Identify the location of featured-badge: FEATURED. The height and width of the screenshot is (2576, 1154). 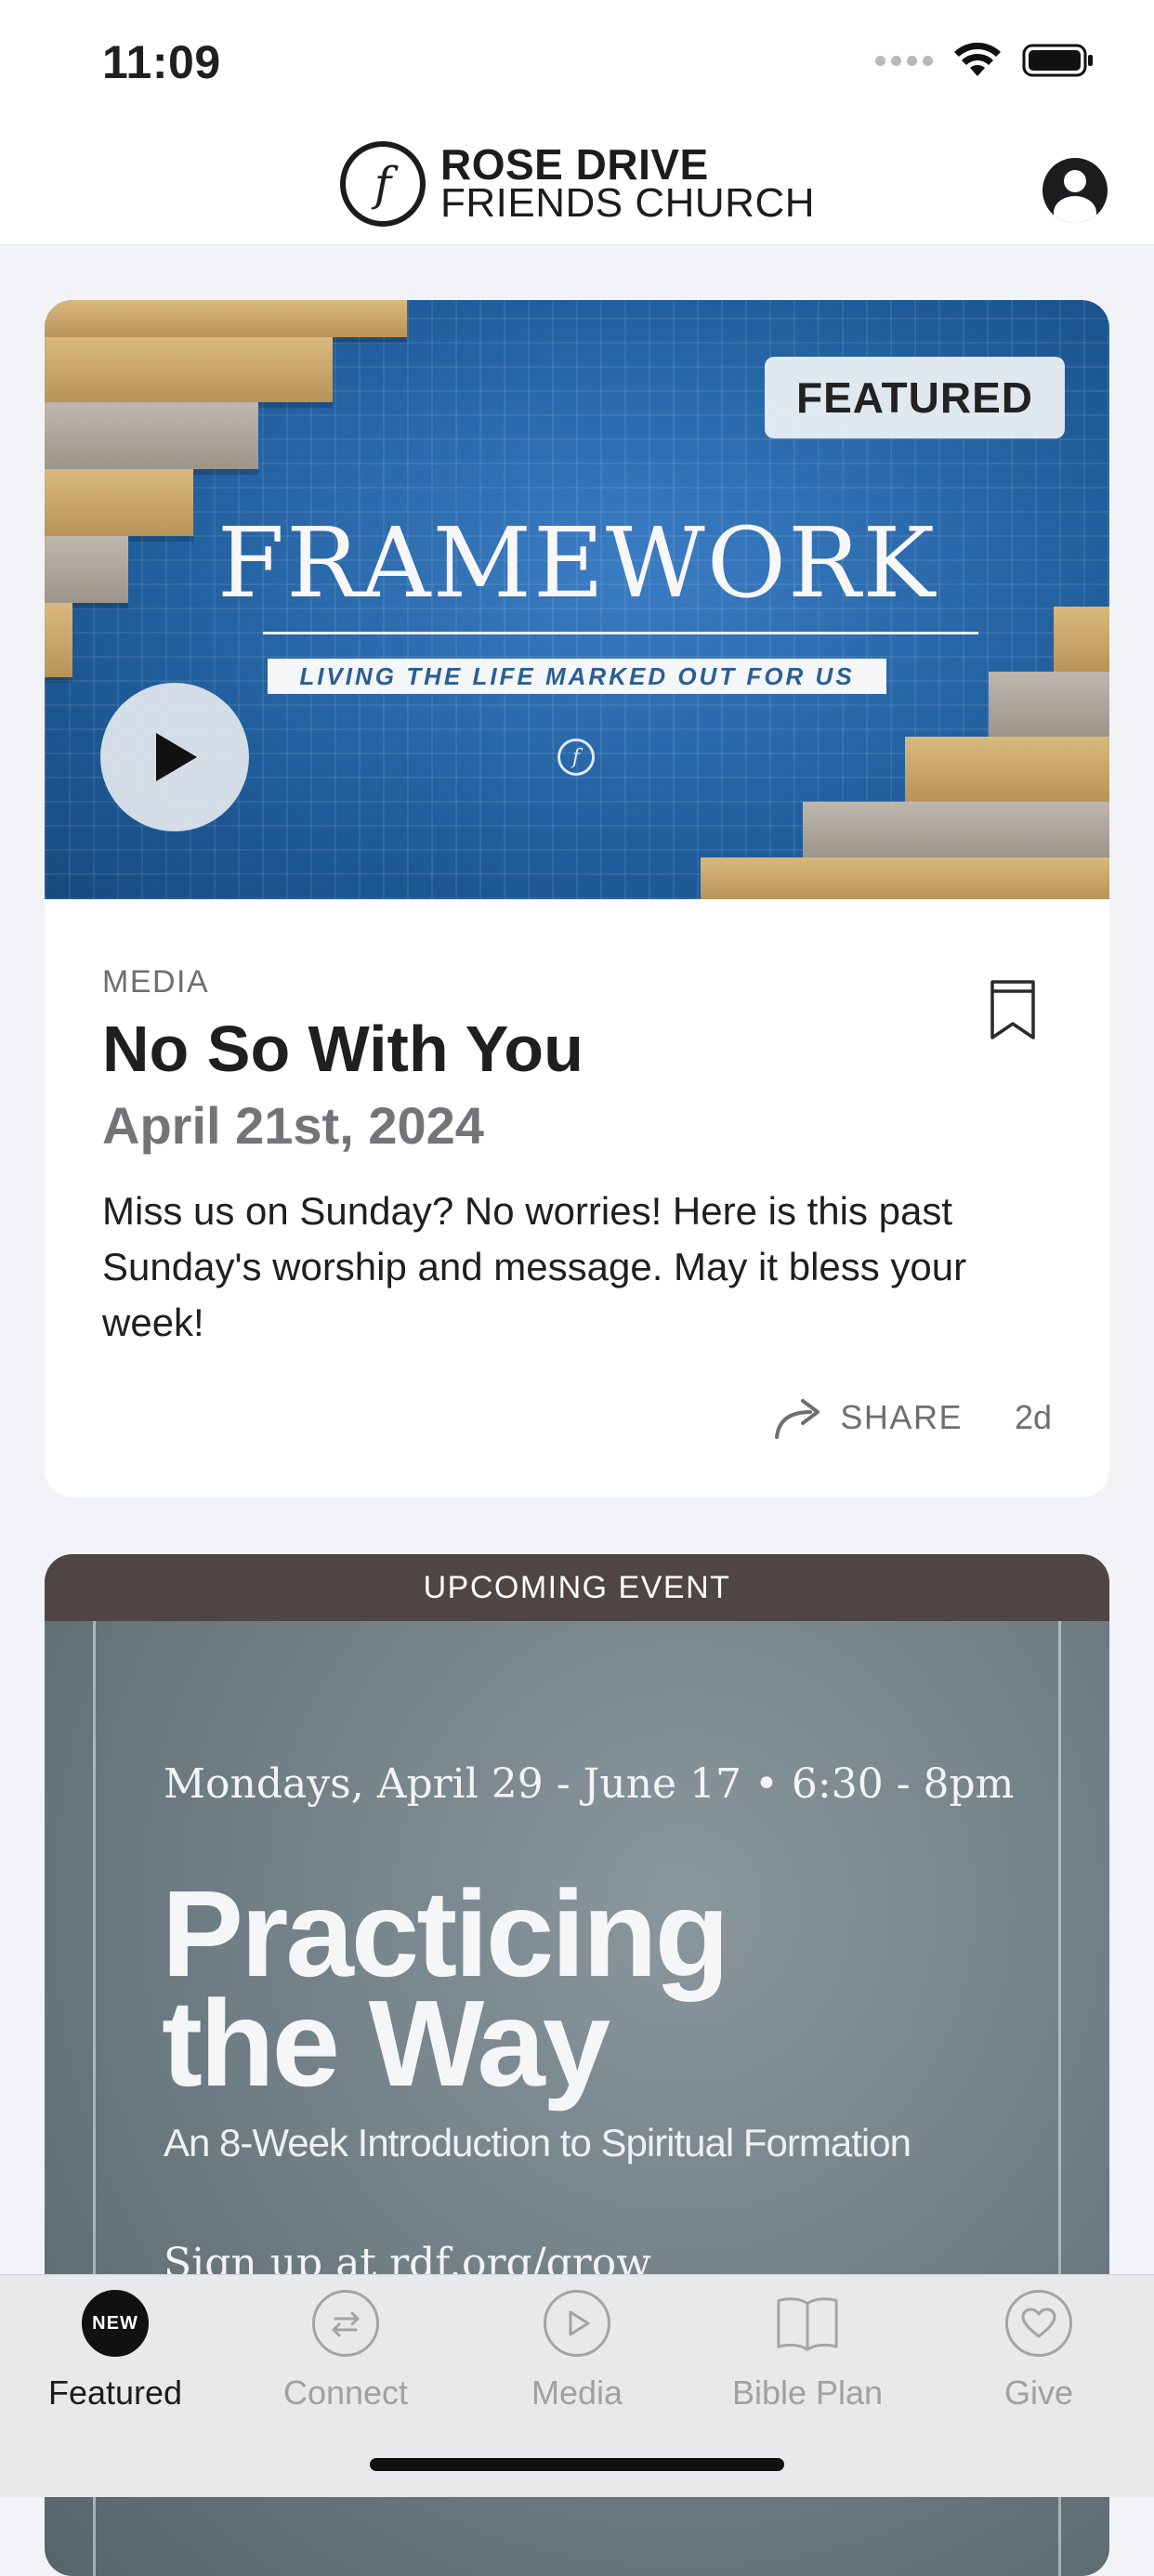
(914, 397).